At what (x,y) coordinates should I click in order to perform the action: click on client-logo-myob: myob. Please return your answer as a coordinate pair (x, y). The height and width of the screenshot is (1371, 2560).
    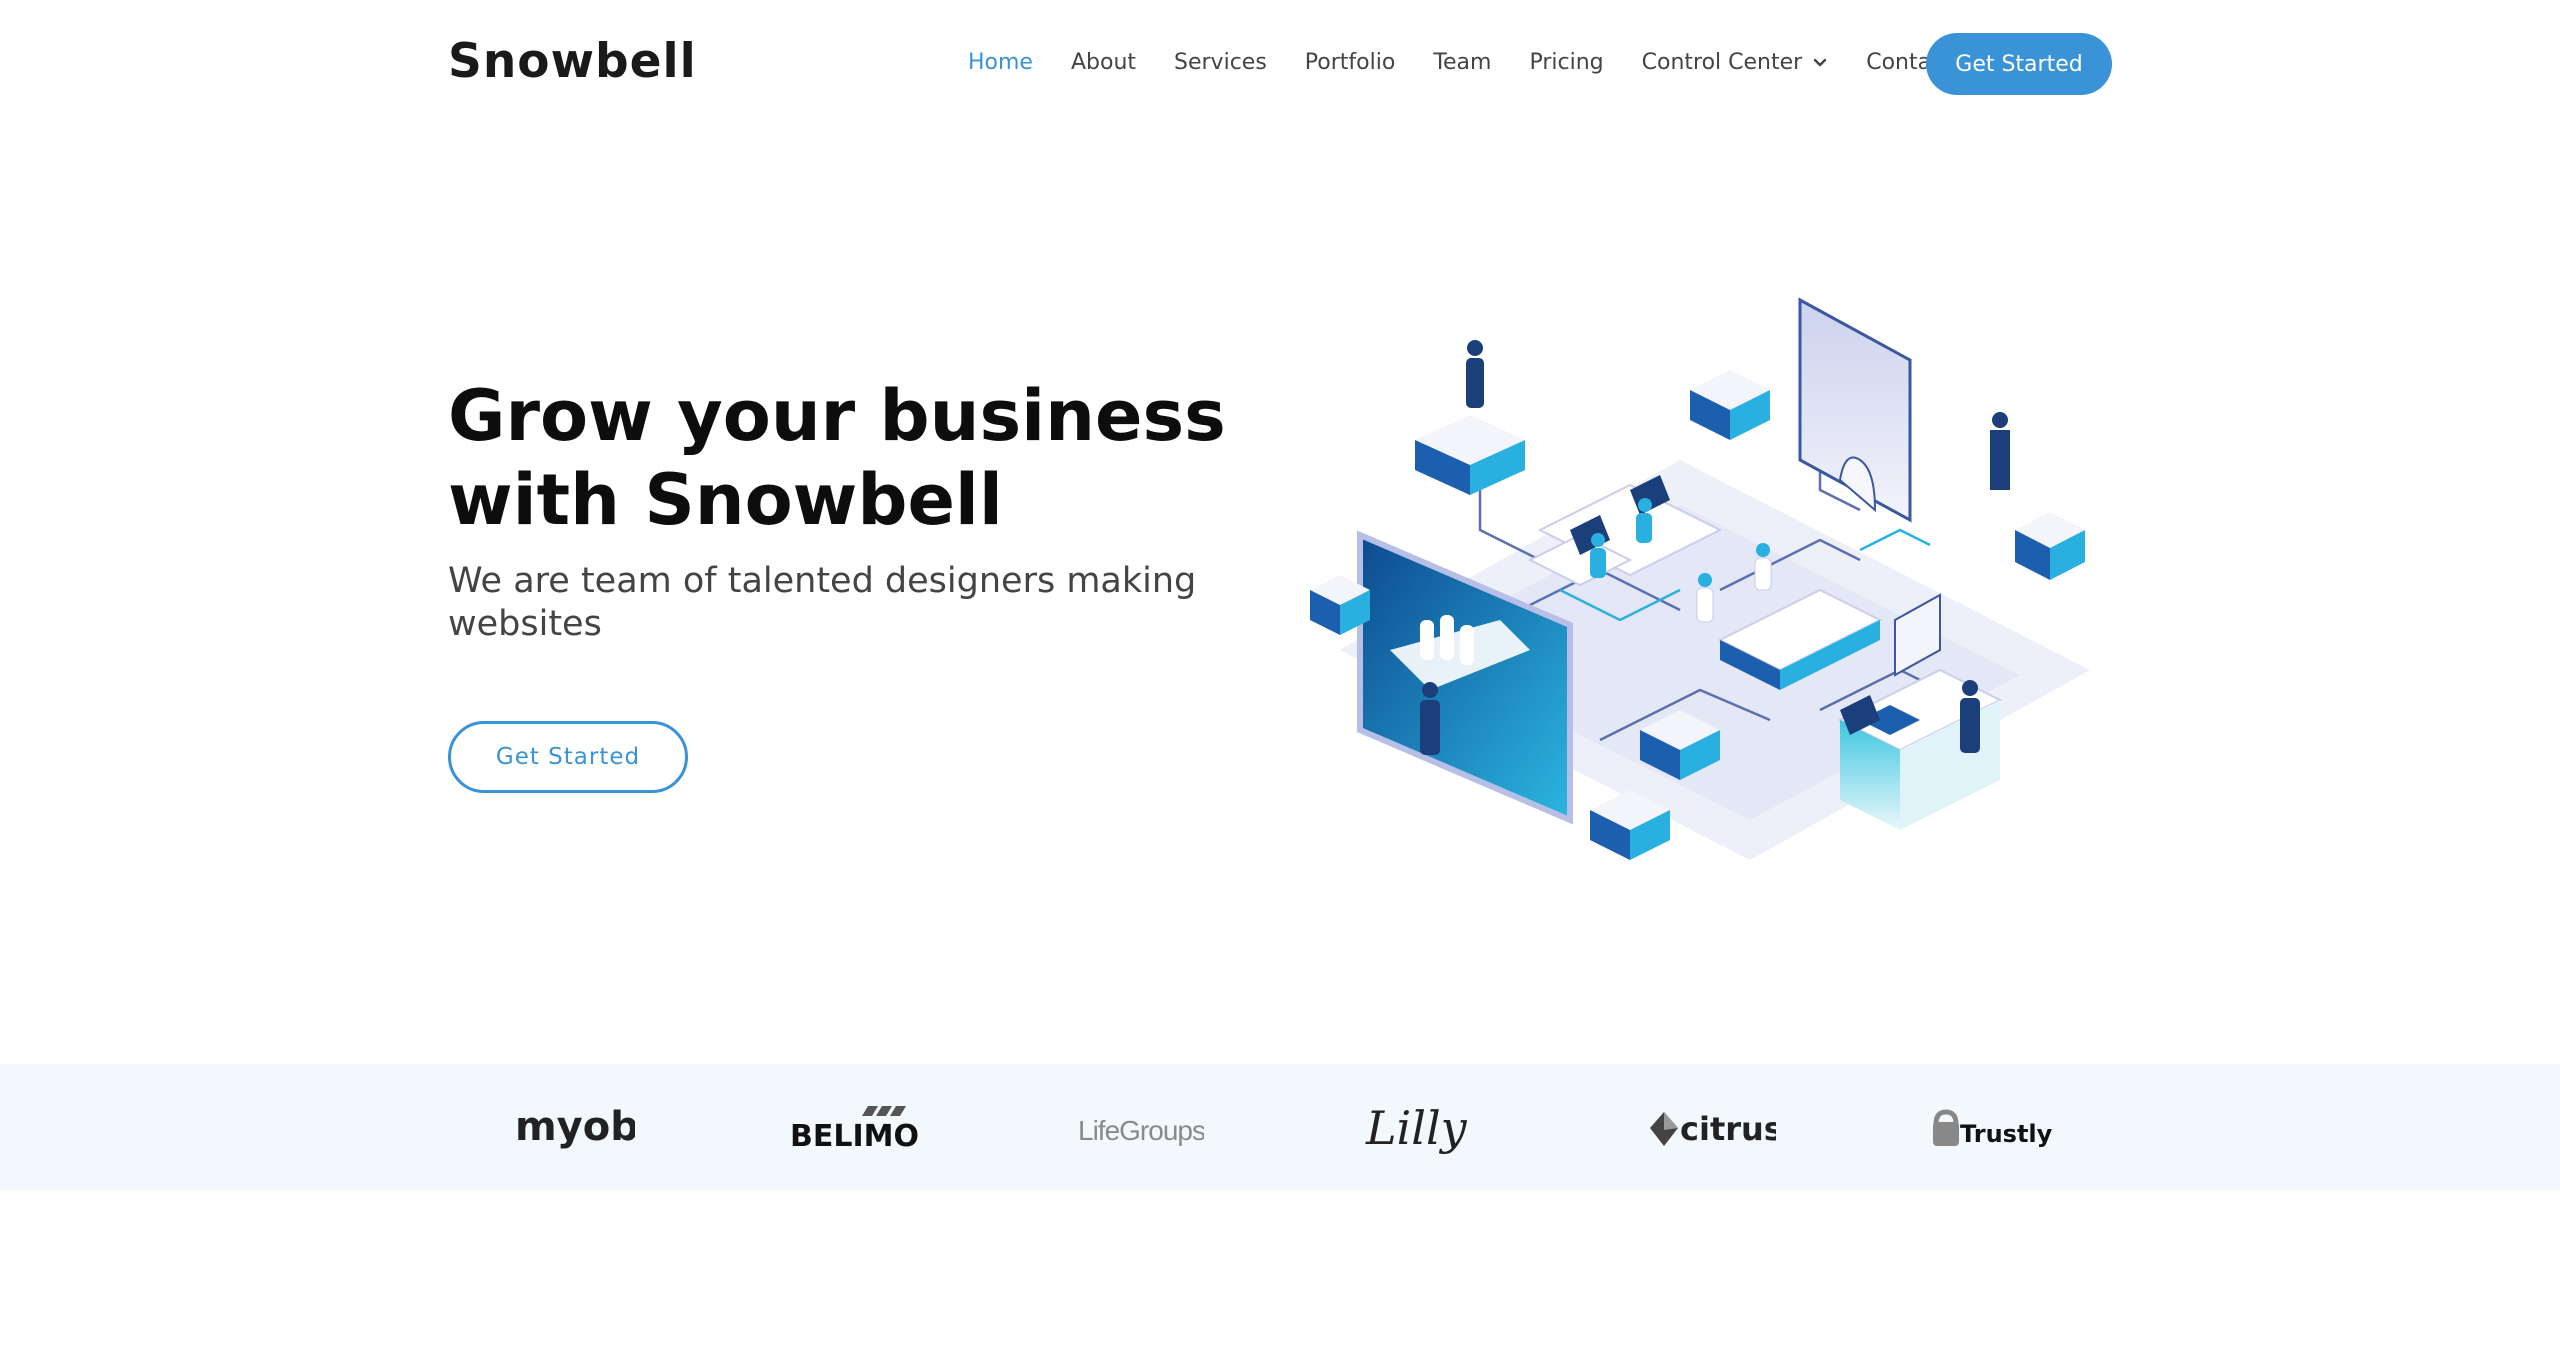
    Looking at the image, I should click on (570, 1127).